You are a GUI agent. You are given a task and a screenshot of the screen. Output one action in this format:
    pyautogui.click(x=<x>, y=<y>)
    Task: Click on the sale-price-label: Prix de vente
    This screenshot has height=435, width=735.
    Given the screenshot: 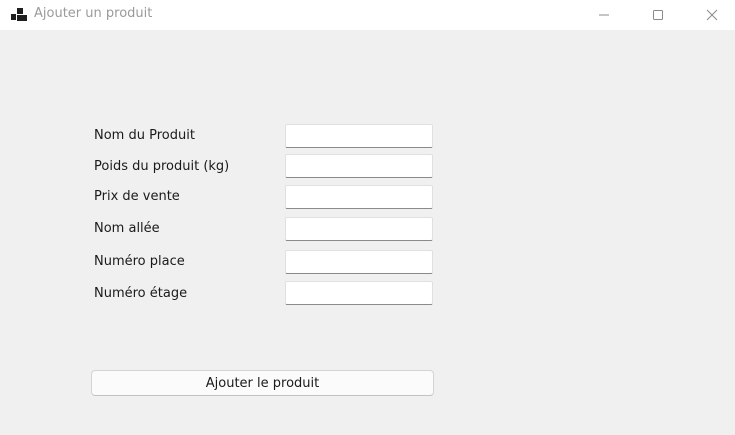 What is the action you would take?
    pyautogui.click(x=137, y=196)
    